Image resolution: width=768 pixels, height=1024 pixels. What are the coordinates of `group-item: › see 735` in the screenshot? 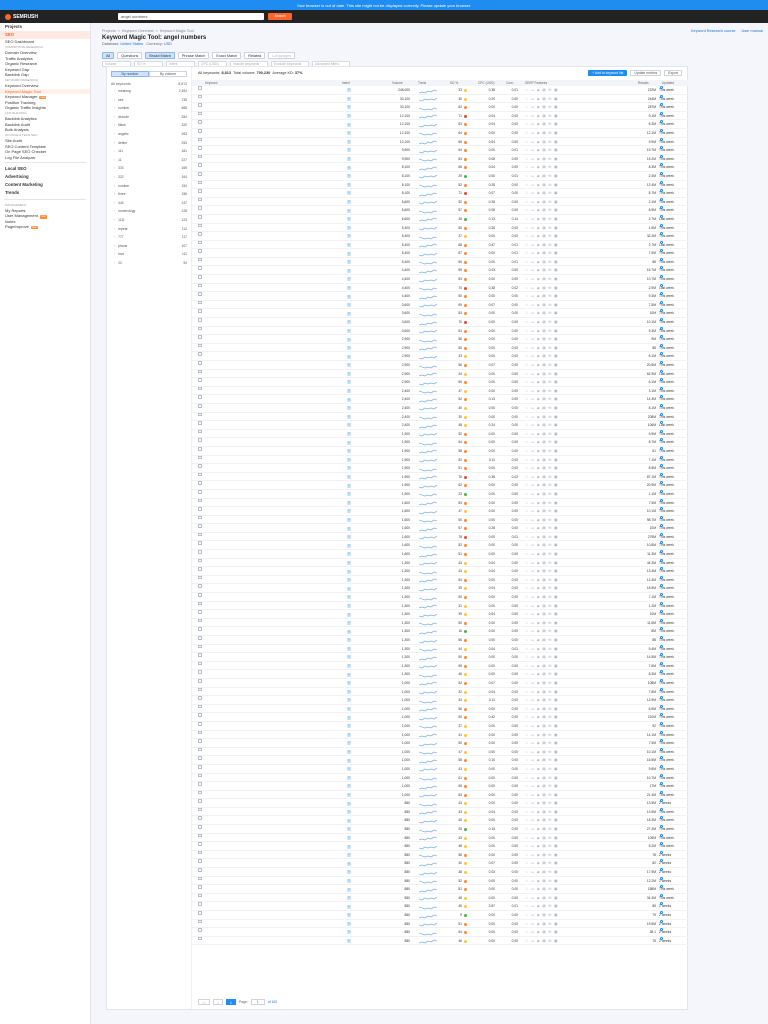 It's located at (149, 100).